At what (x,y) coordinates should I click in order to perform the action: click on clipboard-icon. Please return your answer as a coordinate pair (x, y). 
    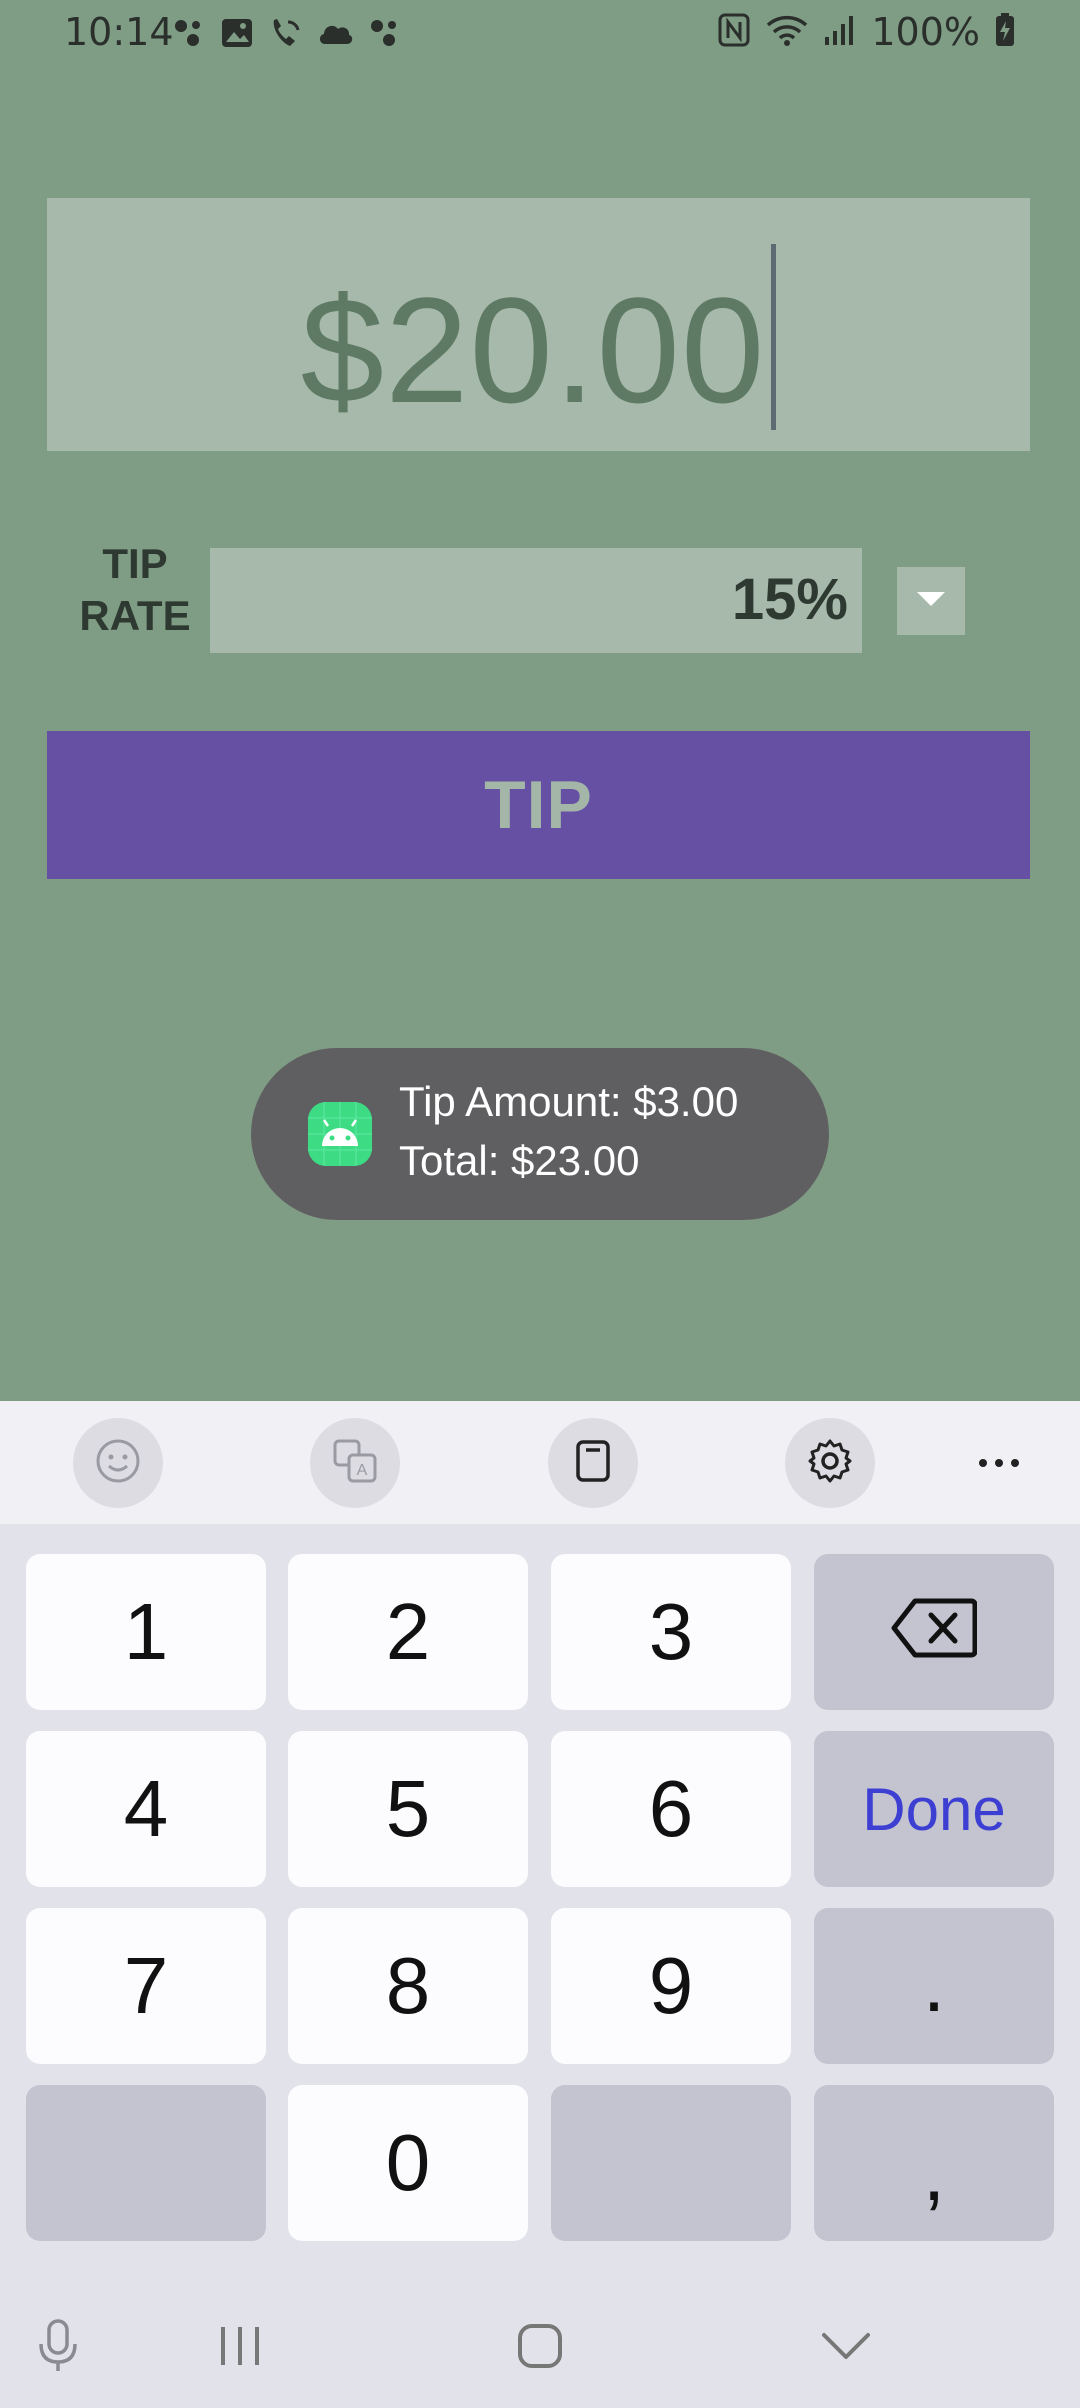
    Looking at the image, I should click on (593, 1463).